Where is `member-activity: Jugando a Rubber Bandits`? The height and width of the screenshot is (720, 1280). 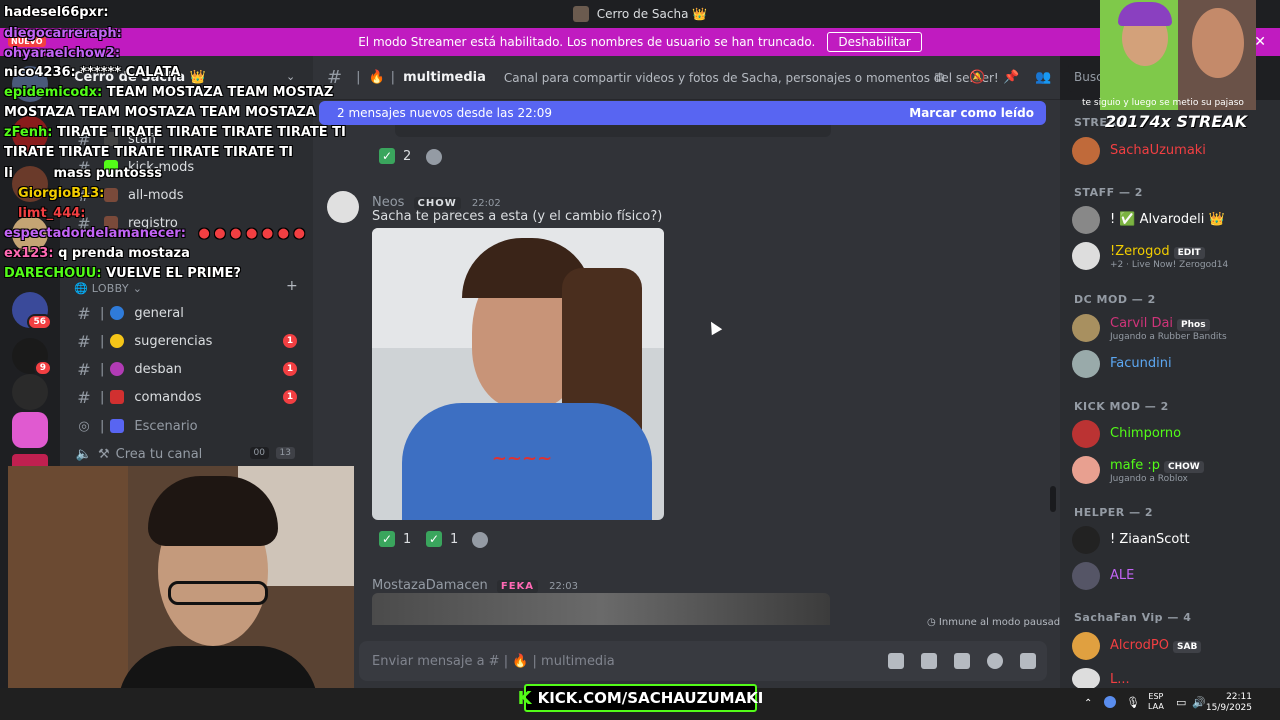 member-activity: Jugando a Rubber Bandits is located at coordinates (1168, 337).